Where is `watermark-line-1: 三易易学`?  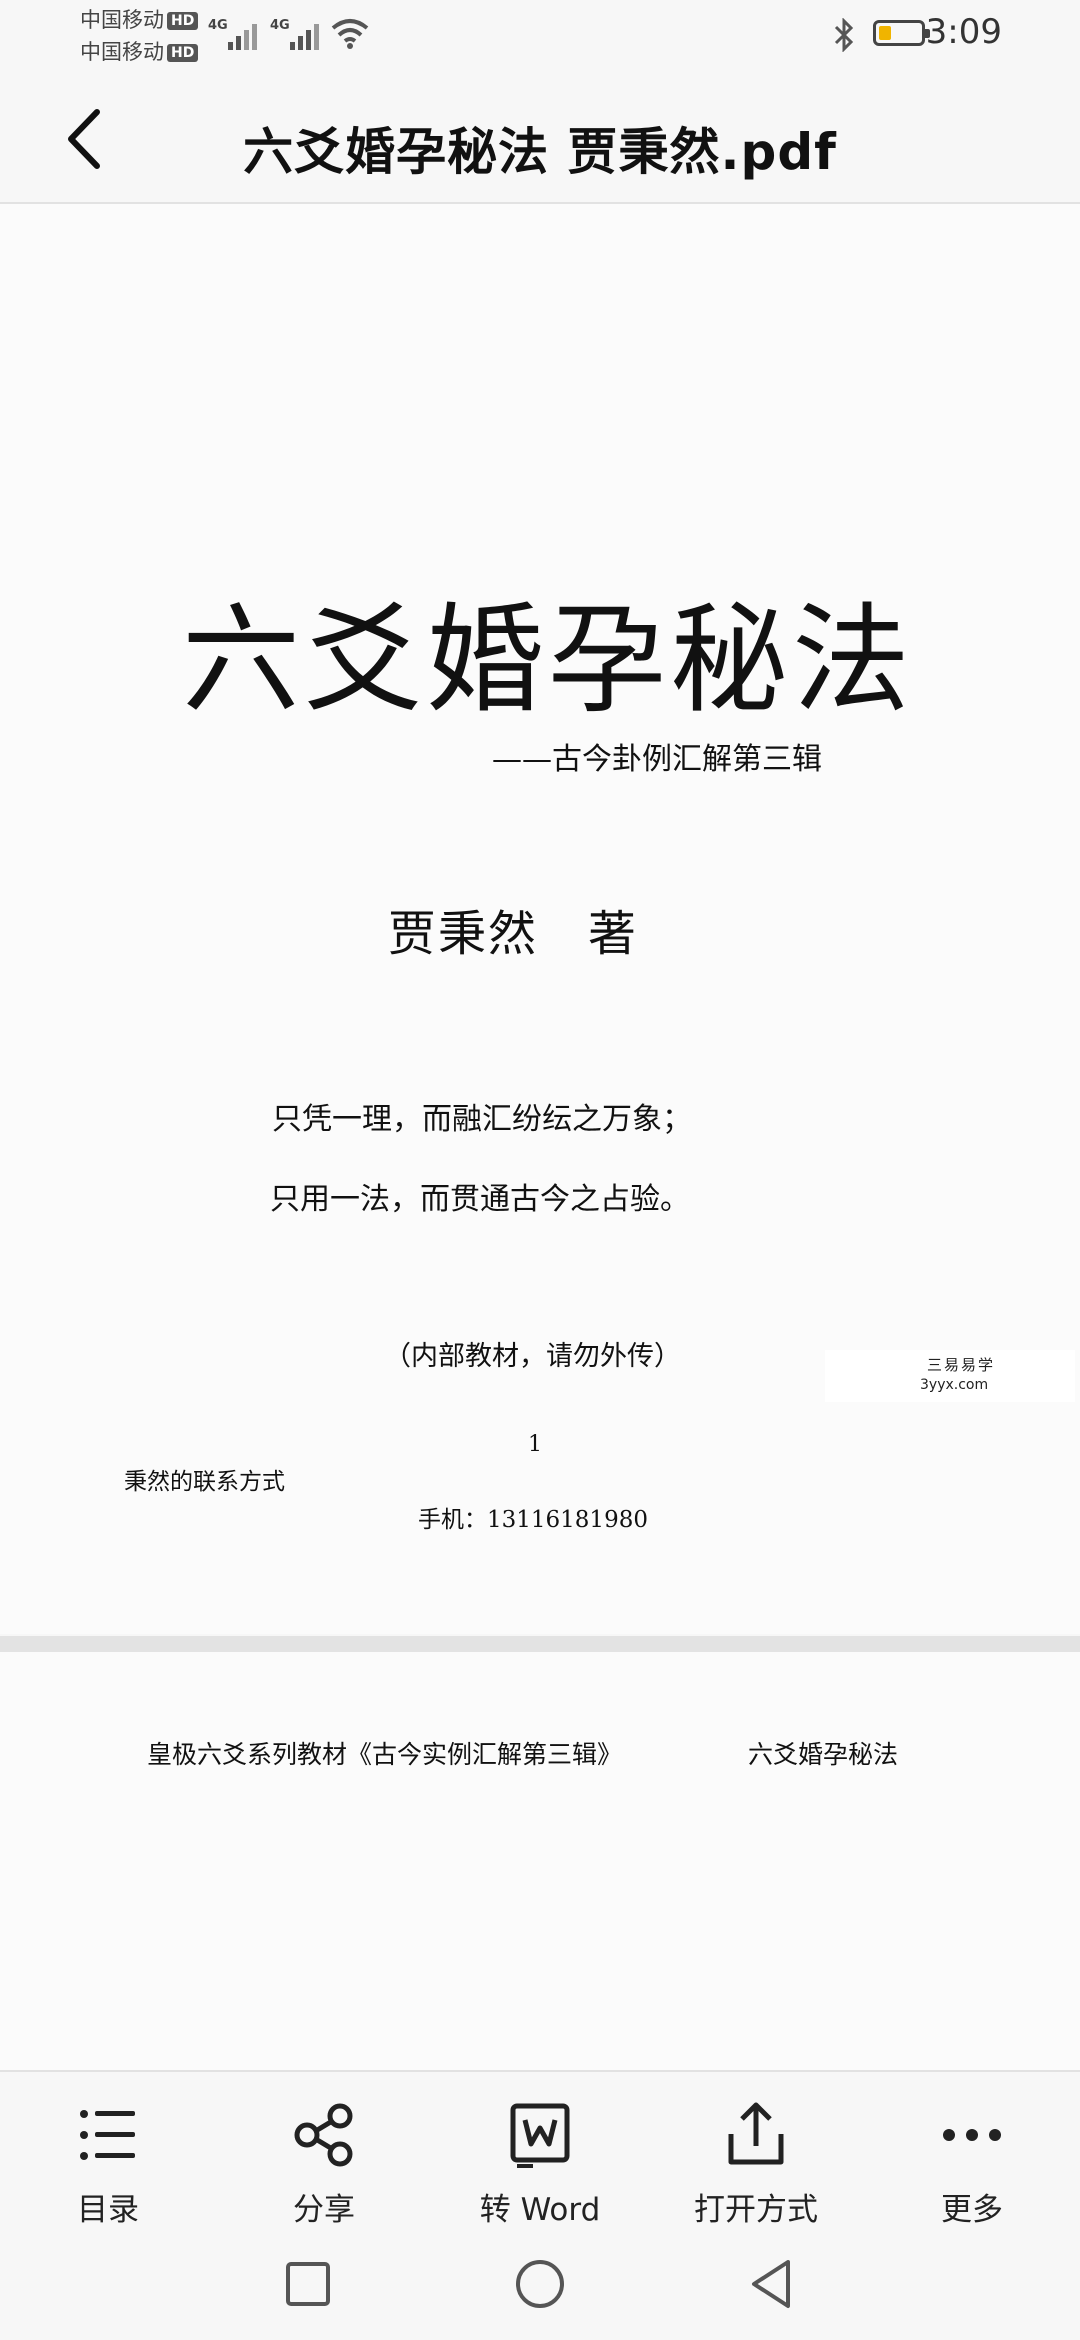
watermark-line-1: 三易易学 is located at coordinates (961, 1365).